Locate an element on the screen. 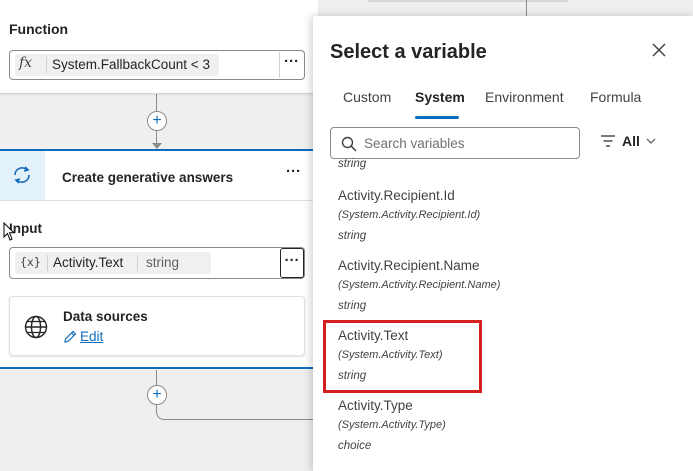  filter-icon is located at coordinates (608, 141).